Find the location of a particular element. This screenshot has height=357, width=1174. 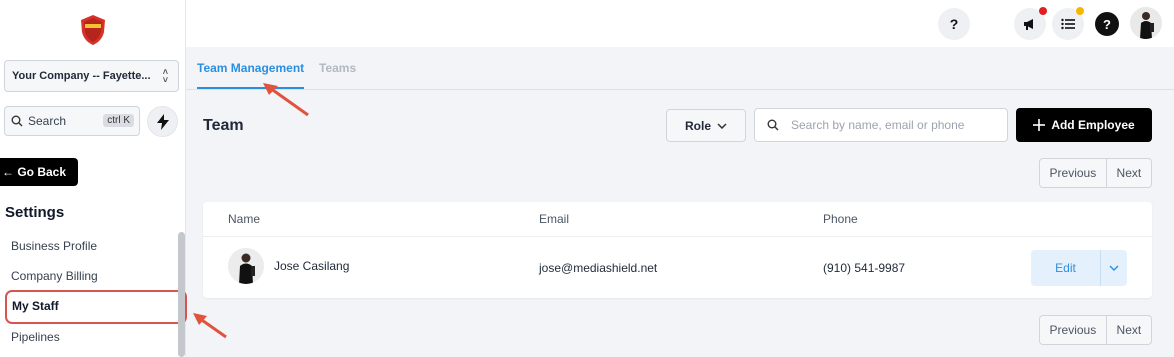

role-filter-button: Role is located at coordinates (706, 125).